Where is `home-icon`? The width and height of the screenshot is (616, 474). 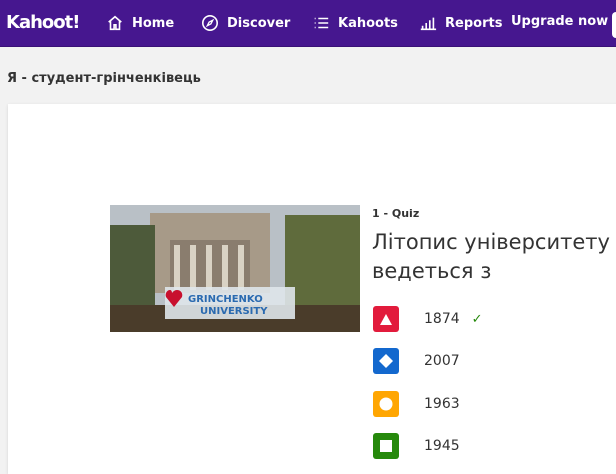
home-icon is located at coordinates (115, 23).